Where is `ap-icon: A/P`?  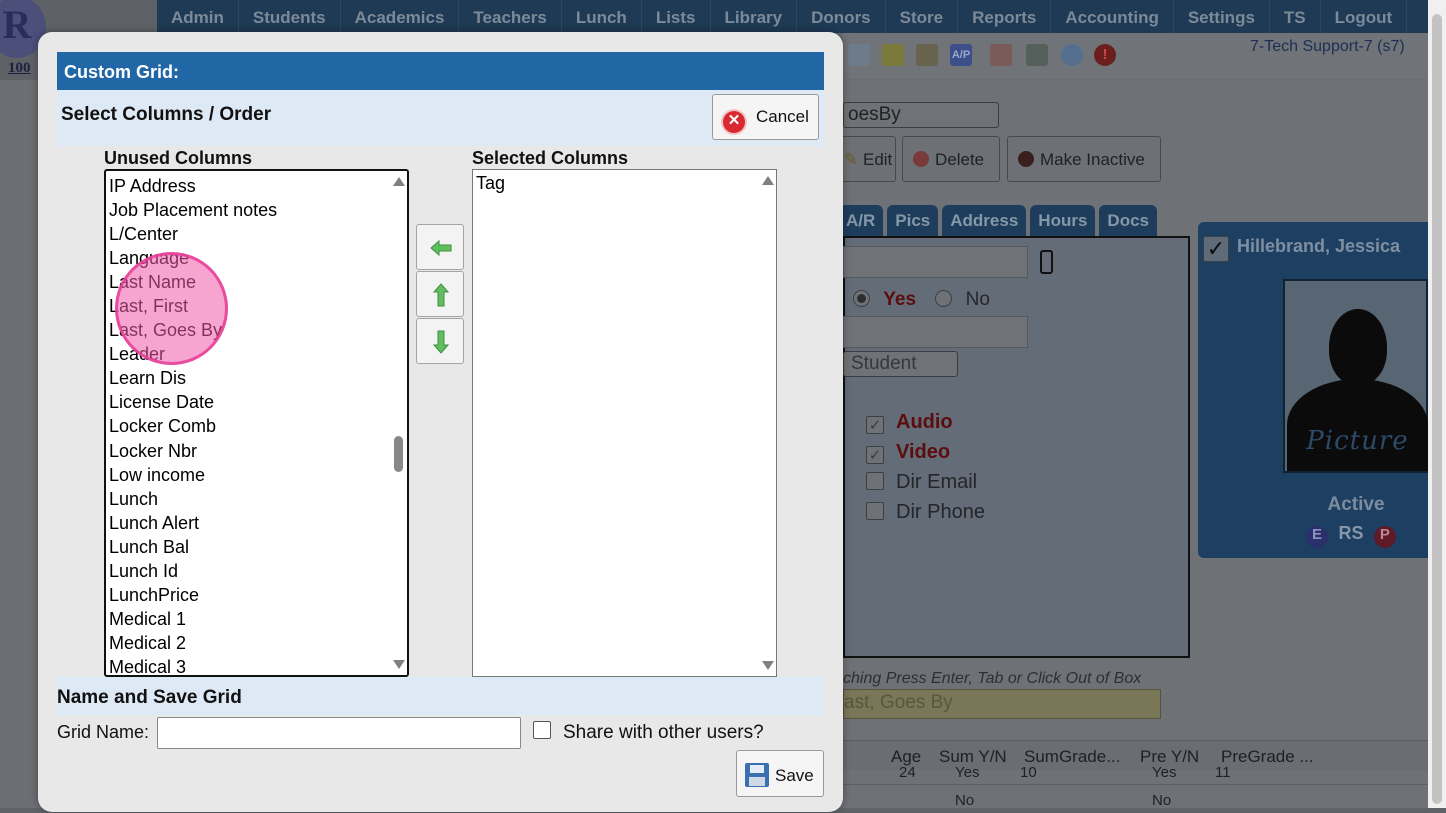 ap-icon: A/P is located at coordinates (961, 55).